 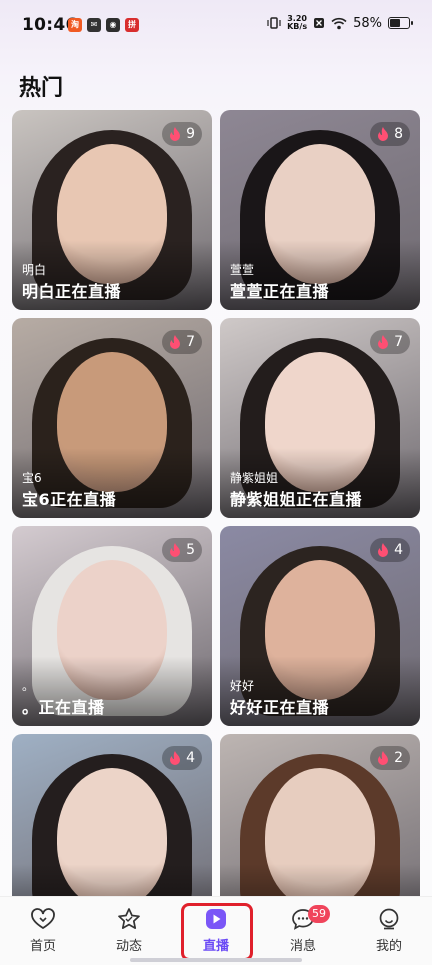 I want to click on popularity-count: 9, so click(x=190, y=134).